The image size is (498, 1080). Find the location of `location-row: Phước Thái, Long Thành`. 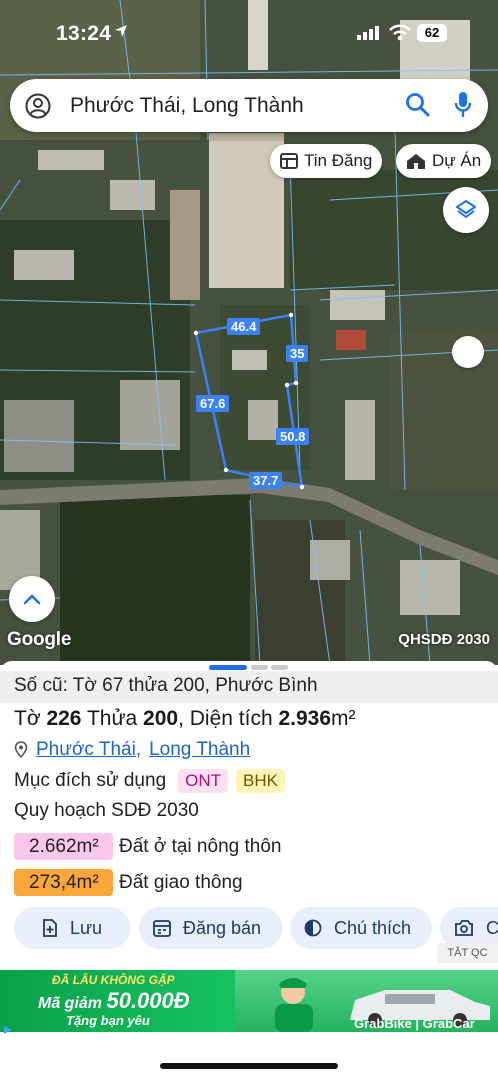

location-row: Phước Thái, Long Thành is located at coordinates (132, 750).